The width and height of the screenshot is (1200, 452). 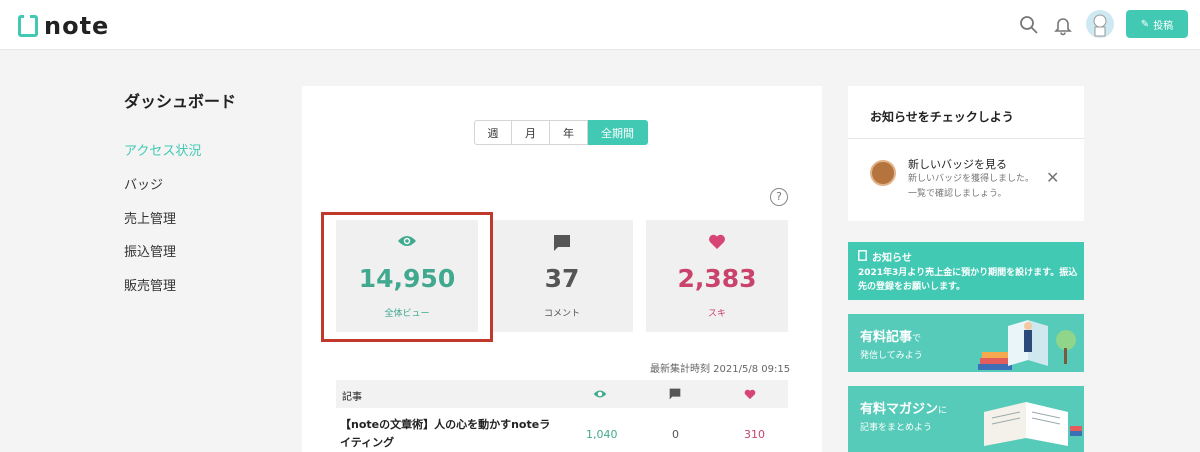 I want to click on views-highlight-box, so click(x=407, y=277).